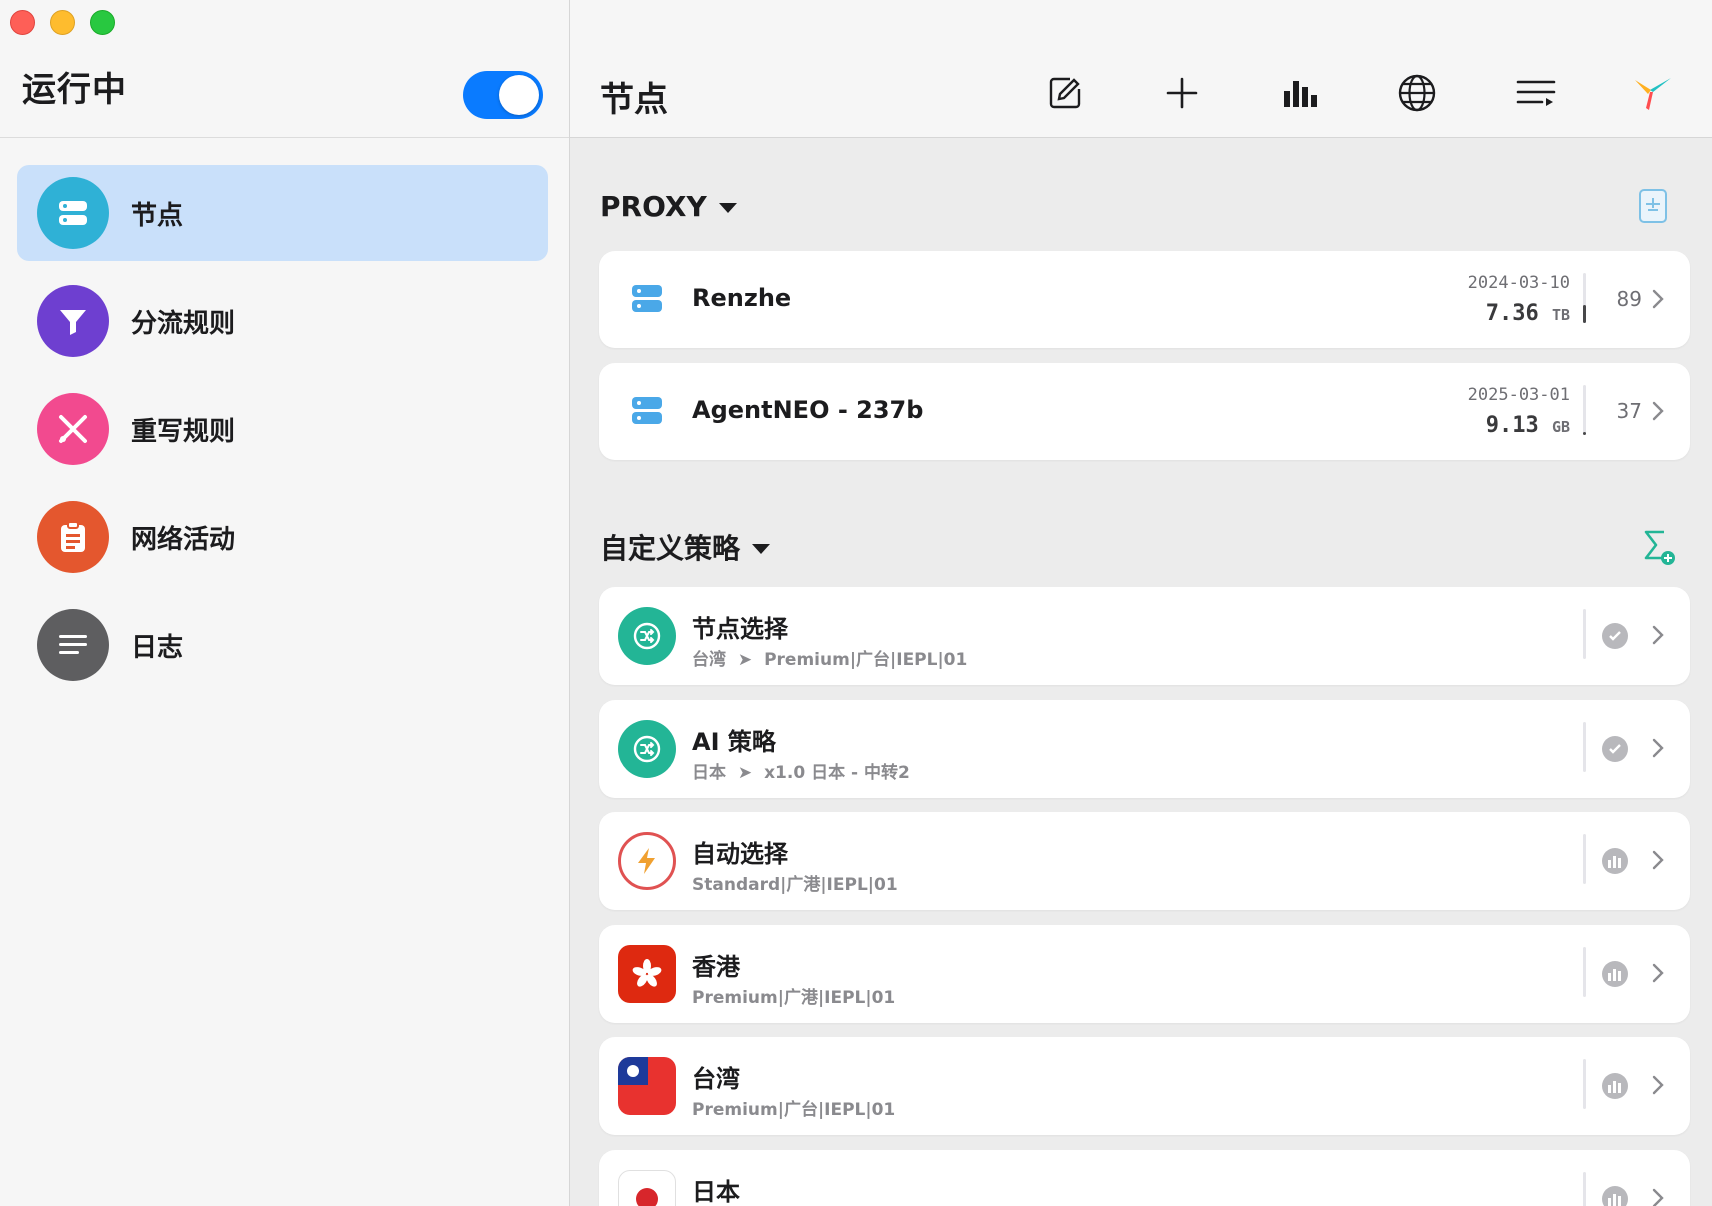 The height and width of the screenshot is (1206, 1712). What do you see at coordinates (647, 1086) in the screenshot?
I see `tw-flag-icon` at bounding box center [647, 1086].